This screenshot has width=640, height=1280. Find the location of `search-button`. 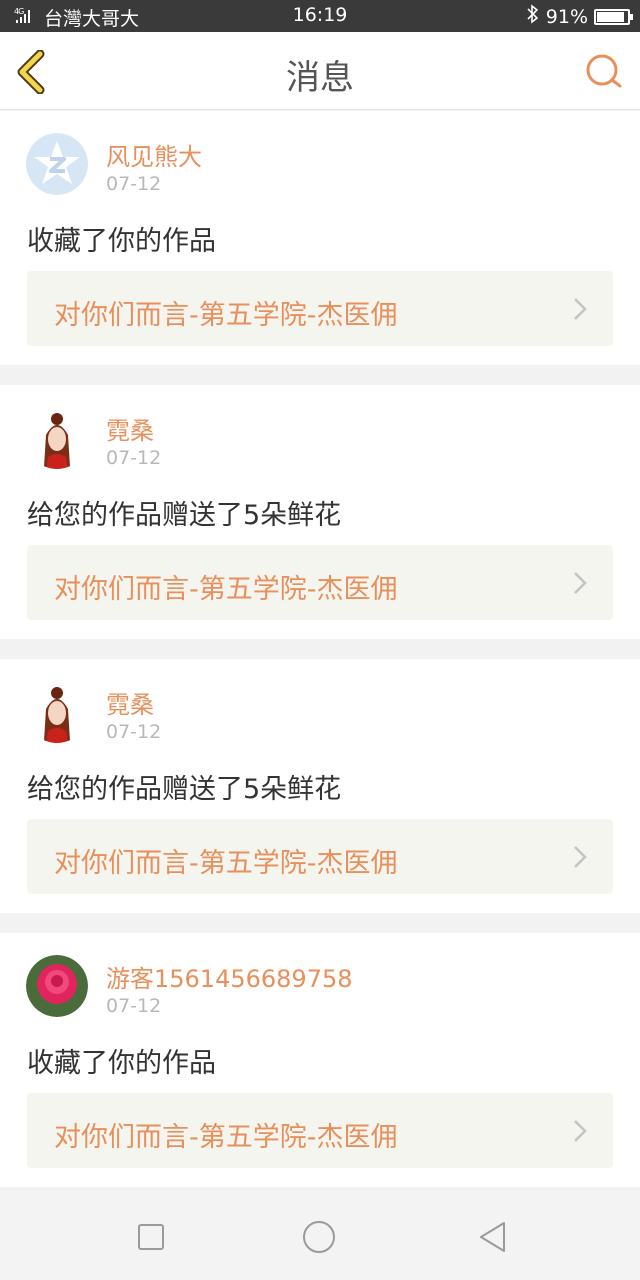

search-button is located at coordinates (604, 72).